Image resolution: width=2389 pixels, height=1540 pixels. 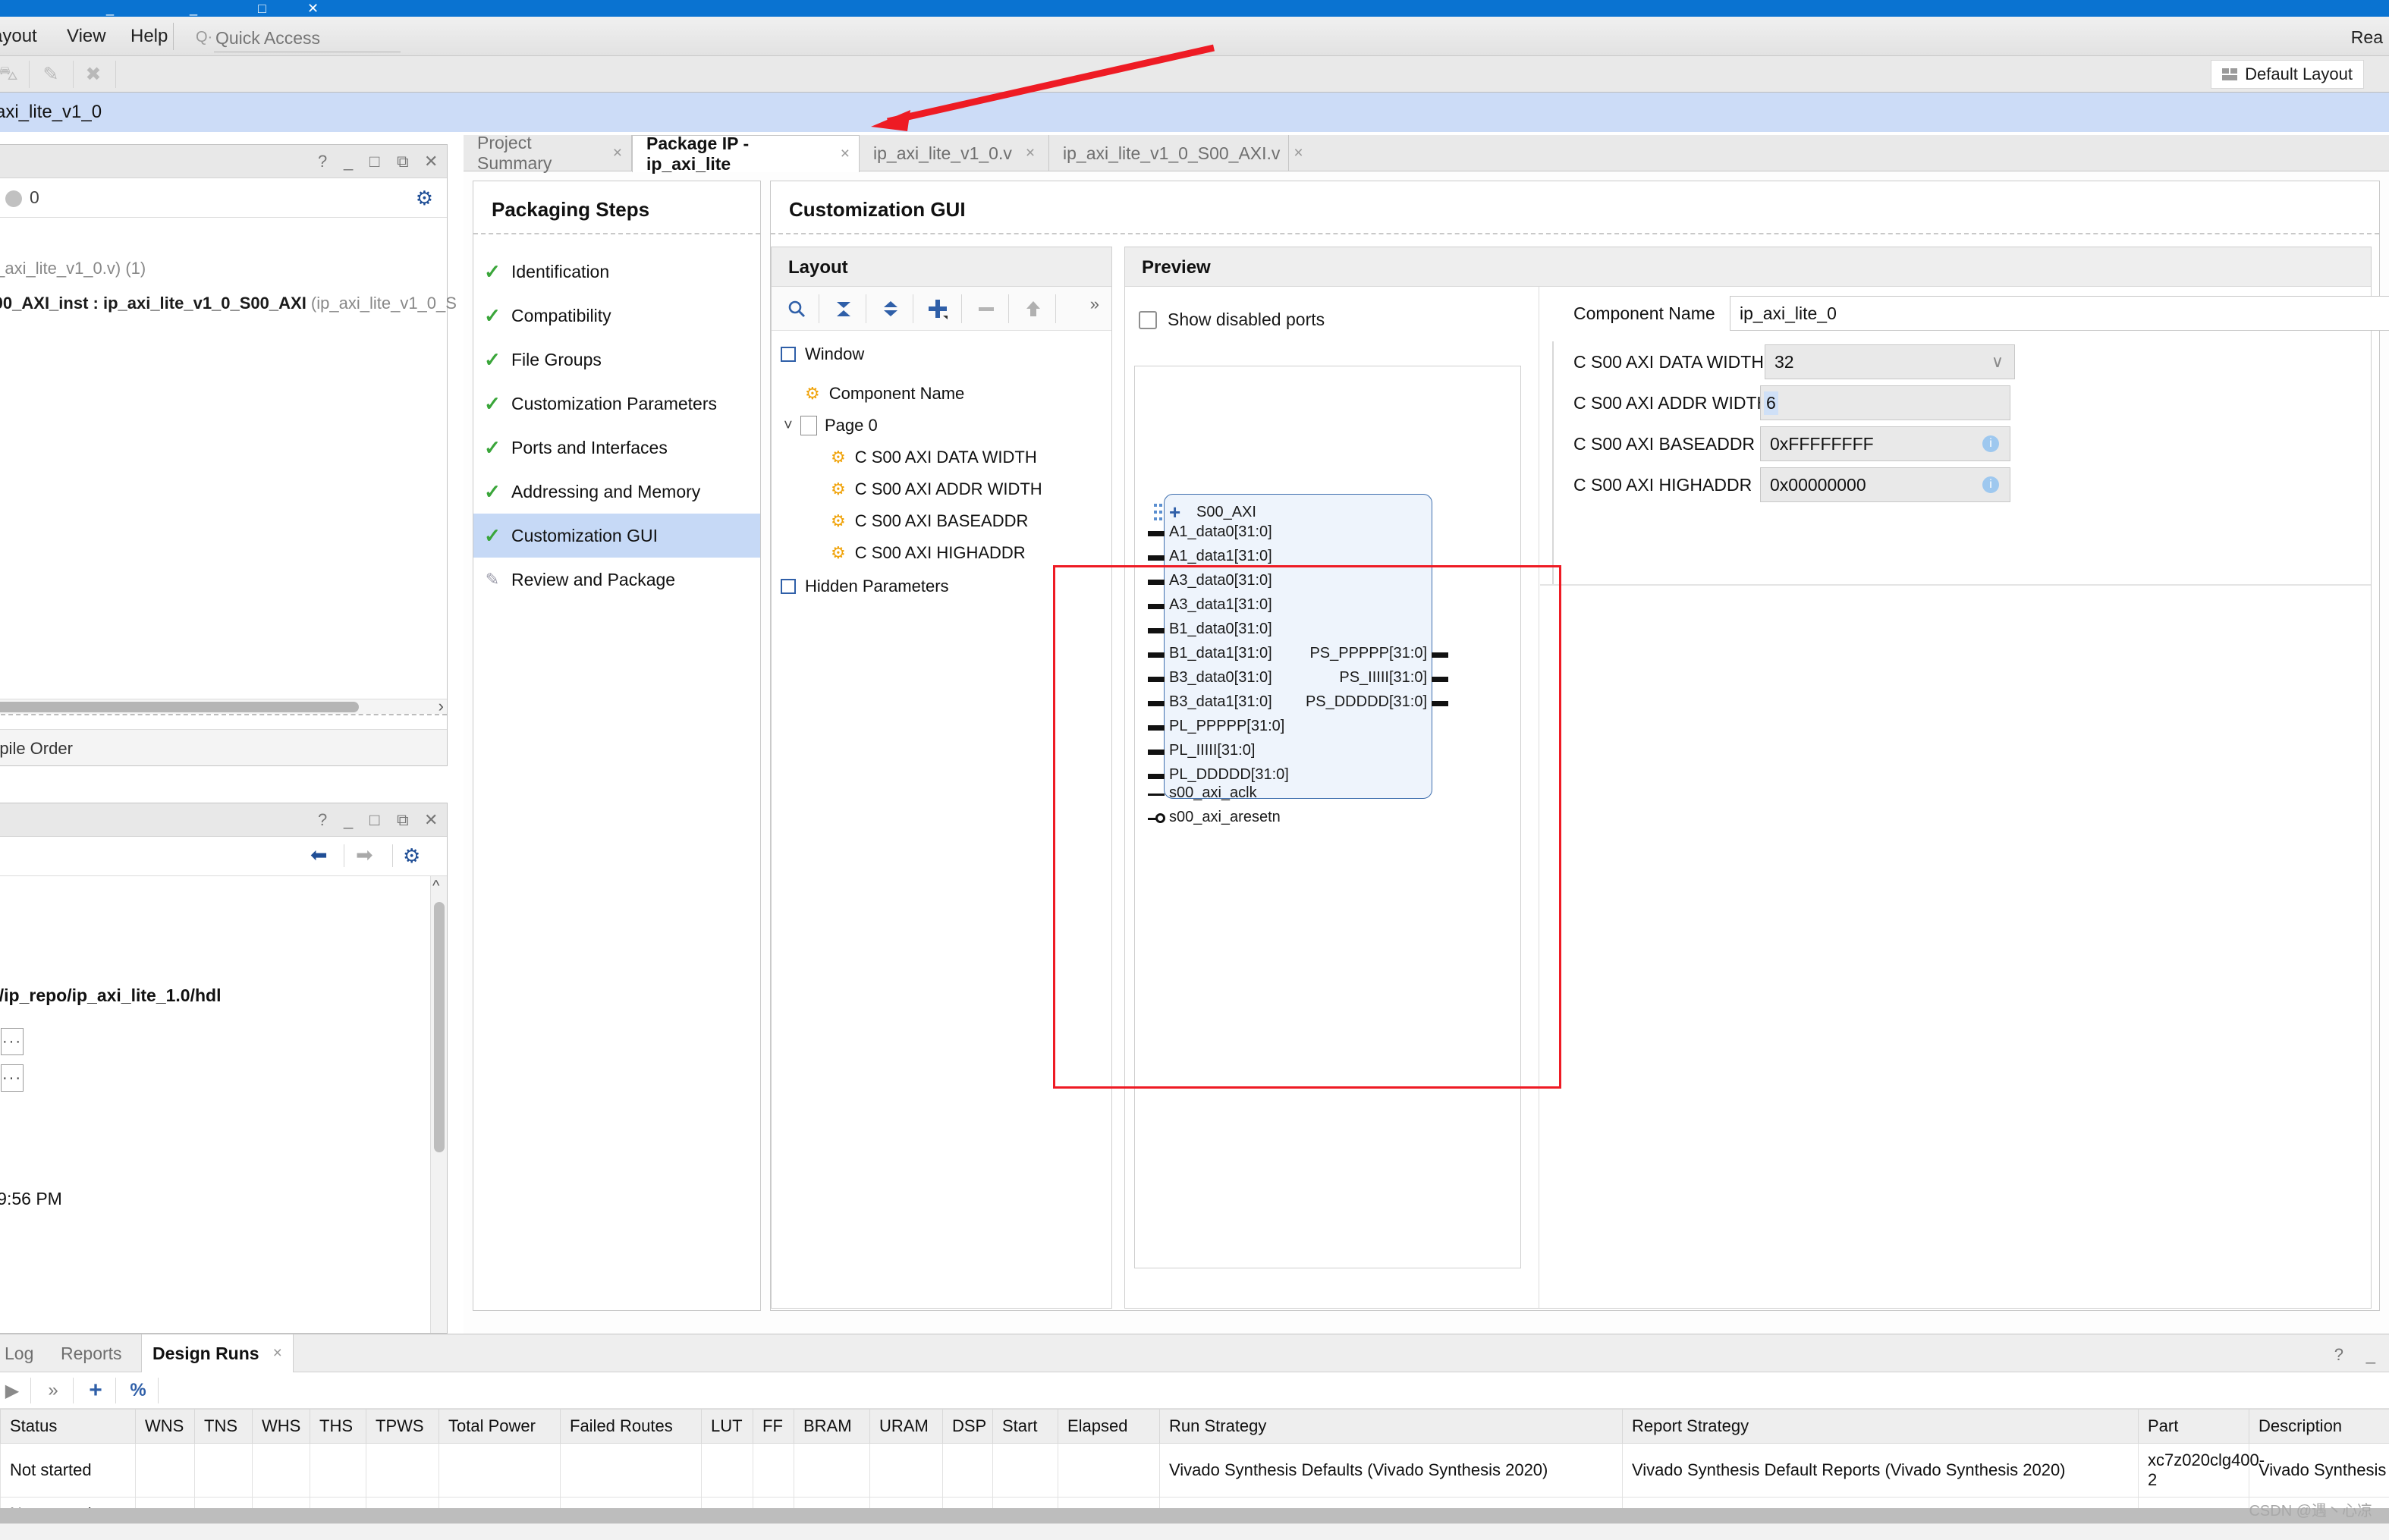 What do you see at coordinates (93, 74) in the screenshot?
I see `close-x-icon: ✖` at bounding box center [93, 74].